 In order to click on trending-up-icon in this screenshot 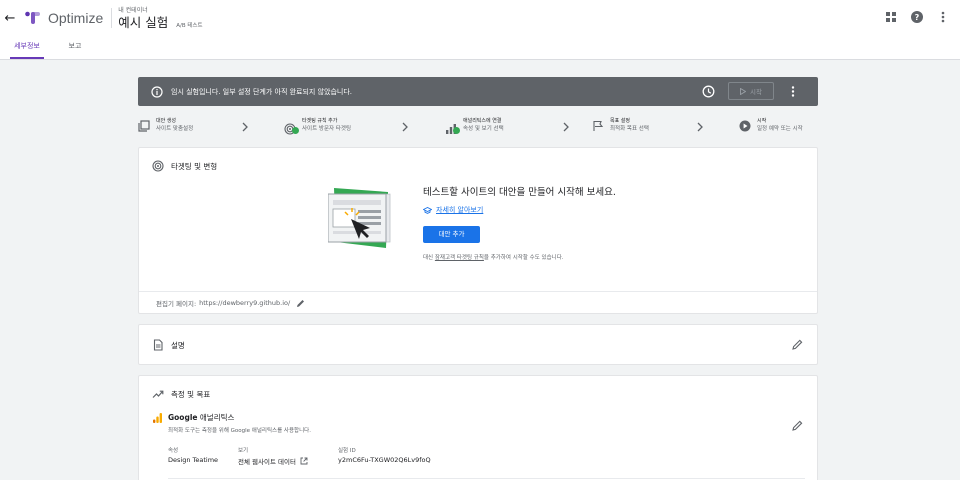, I will do `click(158, 394)`.